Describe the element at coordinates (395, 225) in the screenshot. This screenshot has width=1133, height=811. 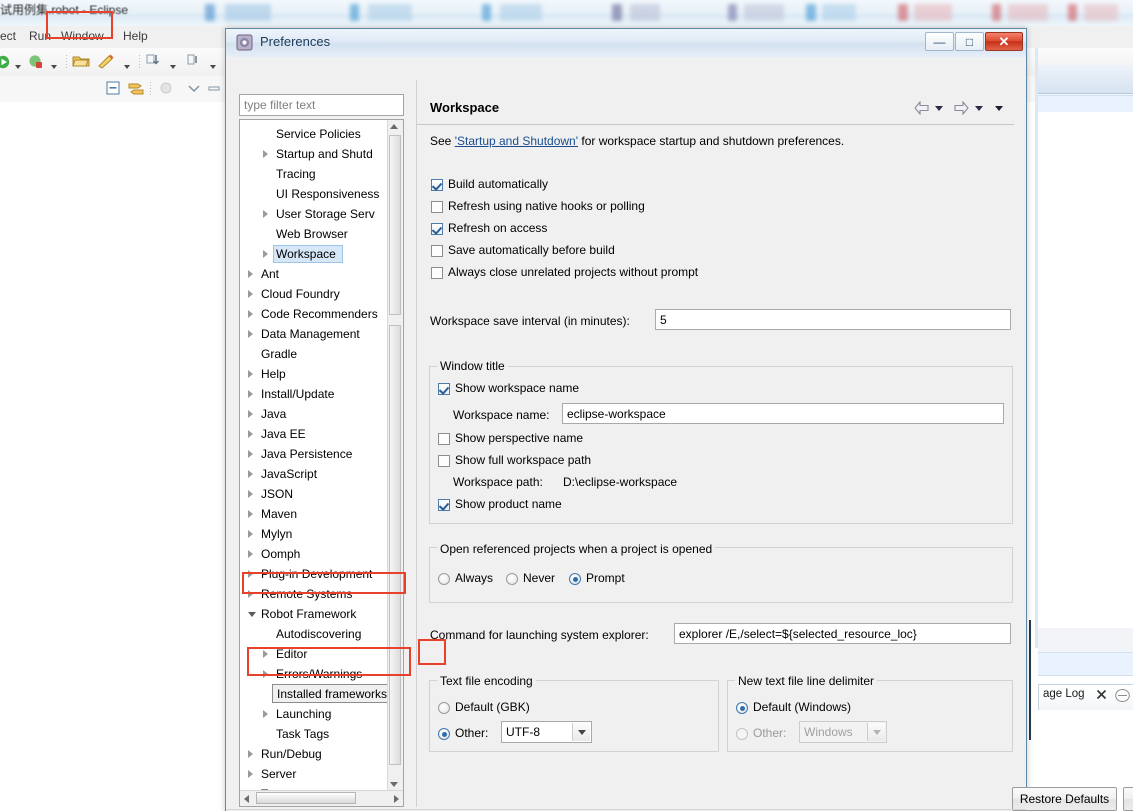
I see `tree-vscroll-thumb` at that location.